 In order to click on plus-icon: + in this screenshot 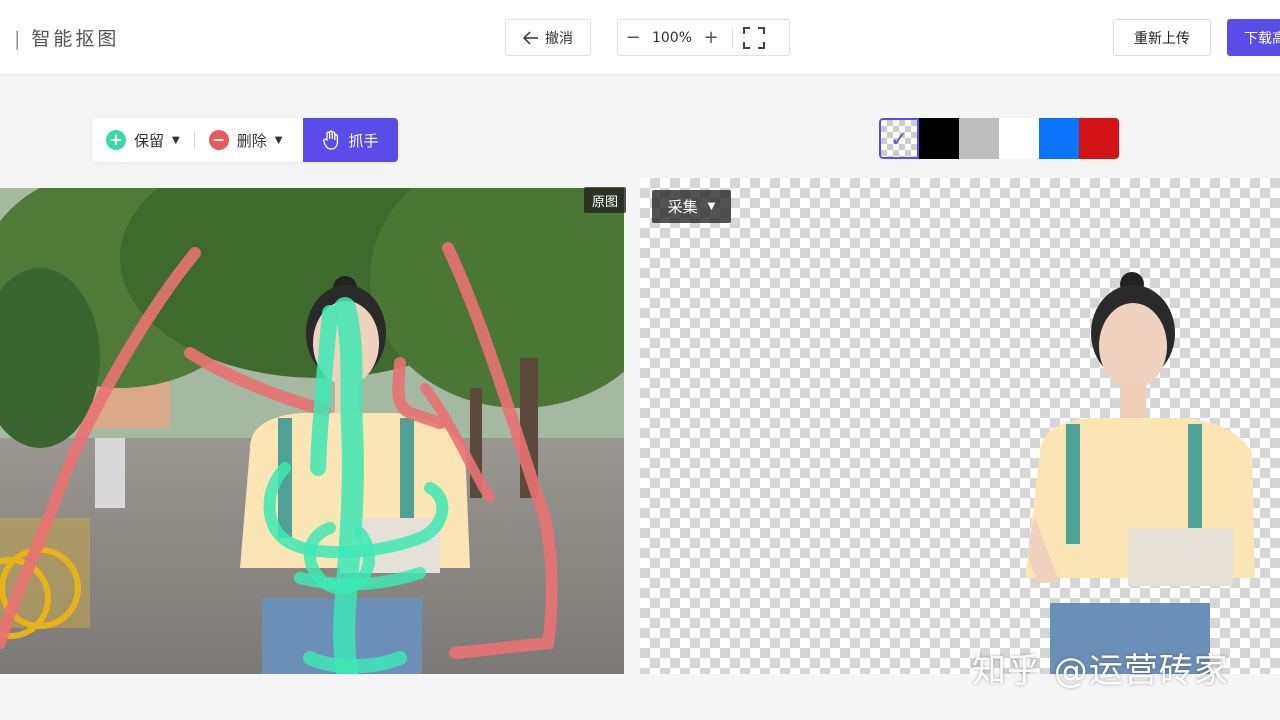, I will do `click(116, 140)`.